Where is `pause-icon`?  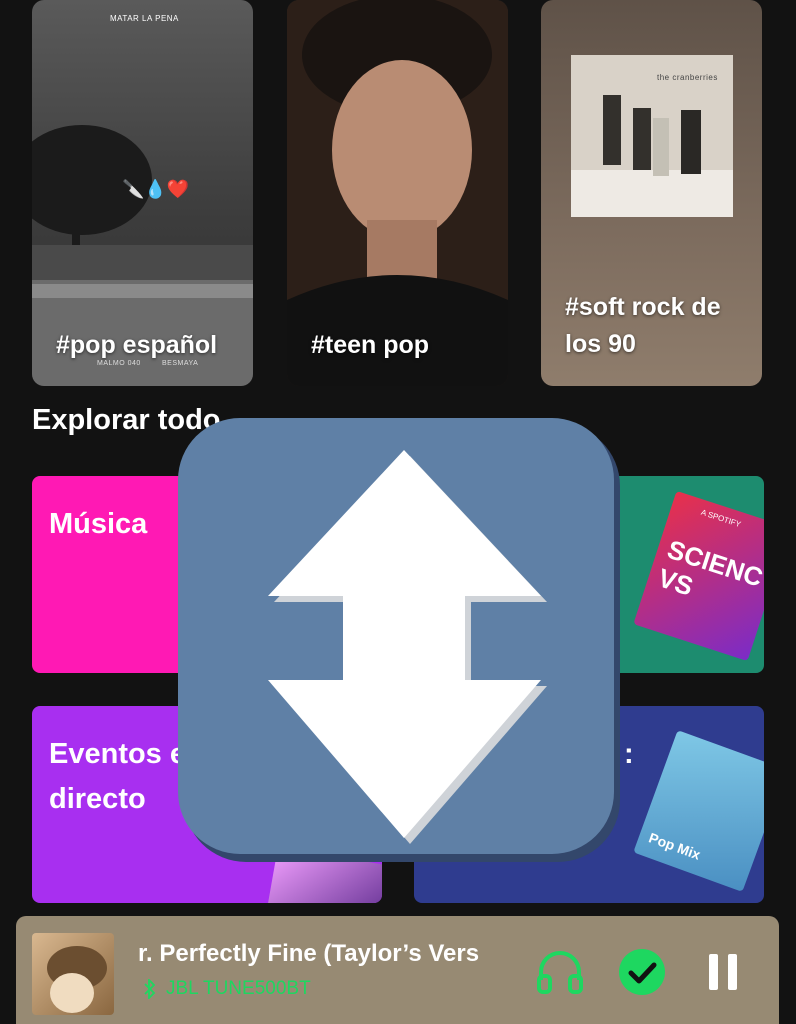 pause-icon is located at coordinates (723, 972).